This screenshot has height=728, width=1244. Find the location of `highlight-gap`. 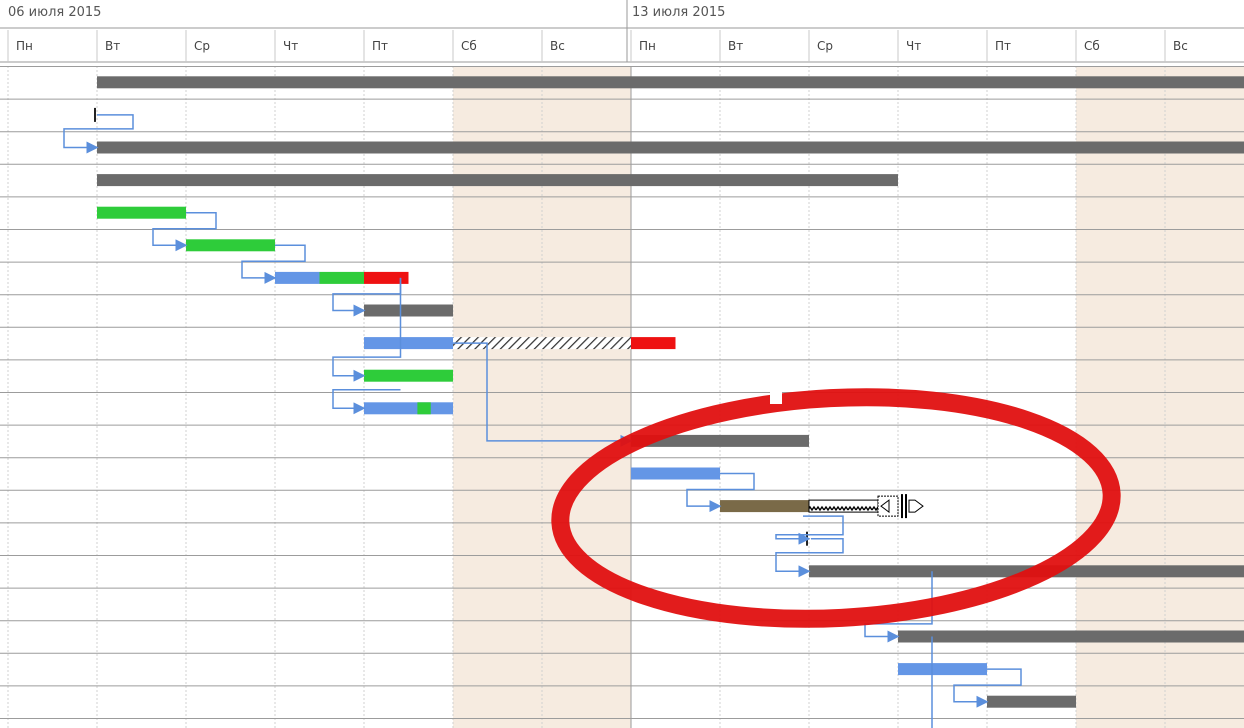

highlight-gap is located at coordinates (776, 396).